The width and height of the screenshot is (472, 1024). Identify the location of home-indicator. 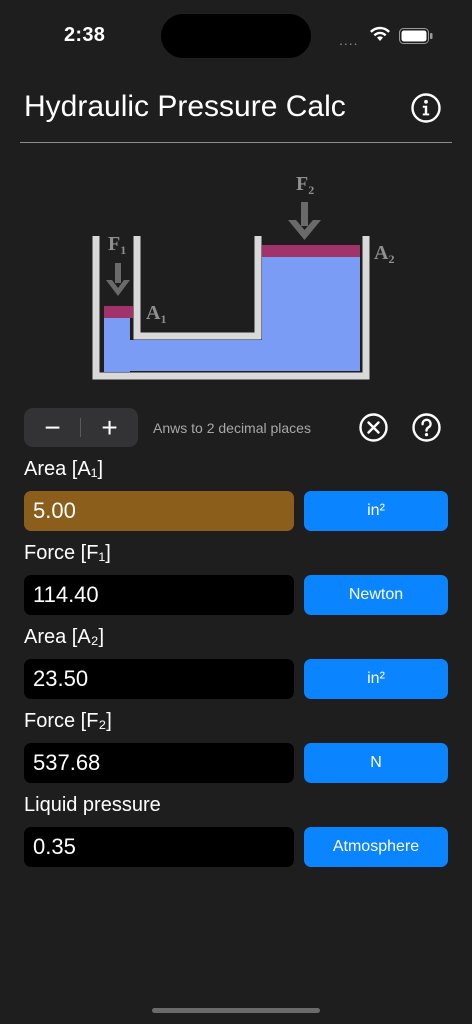
(236, 1010).